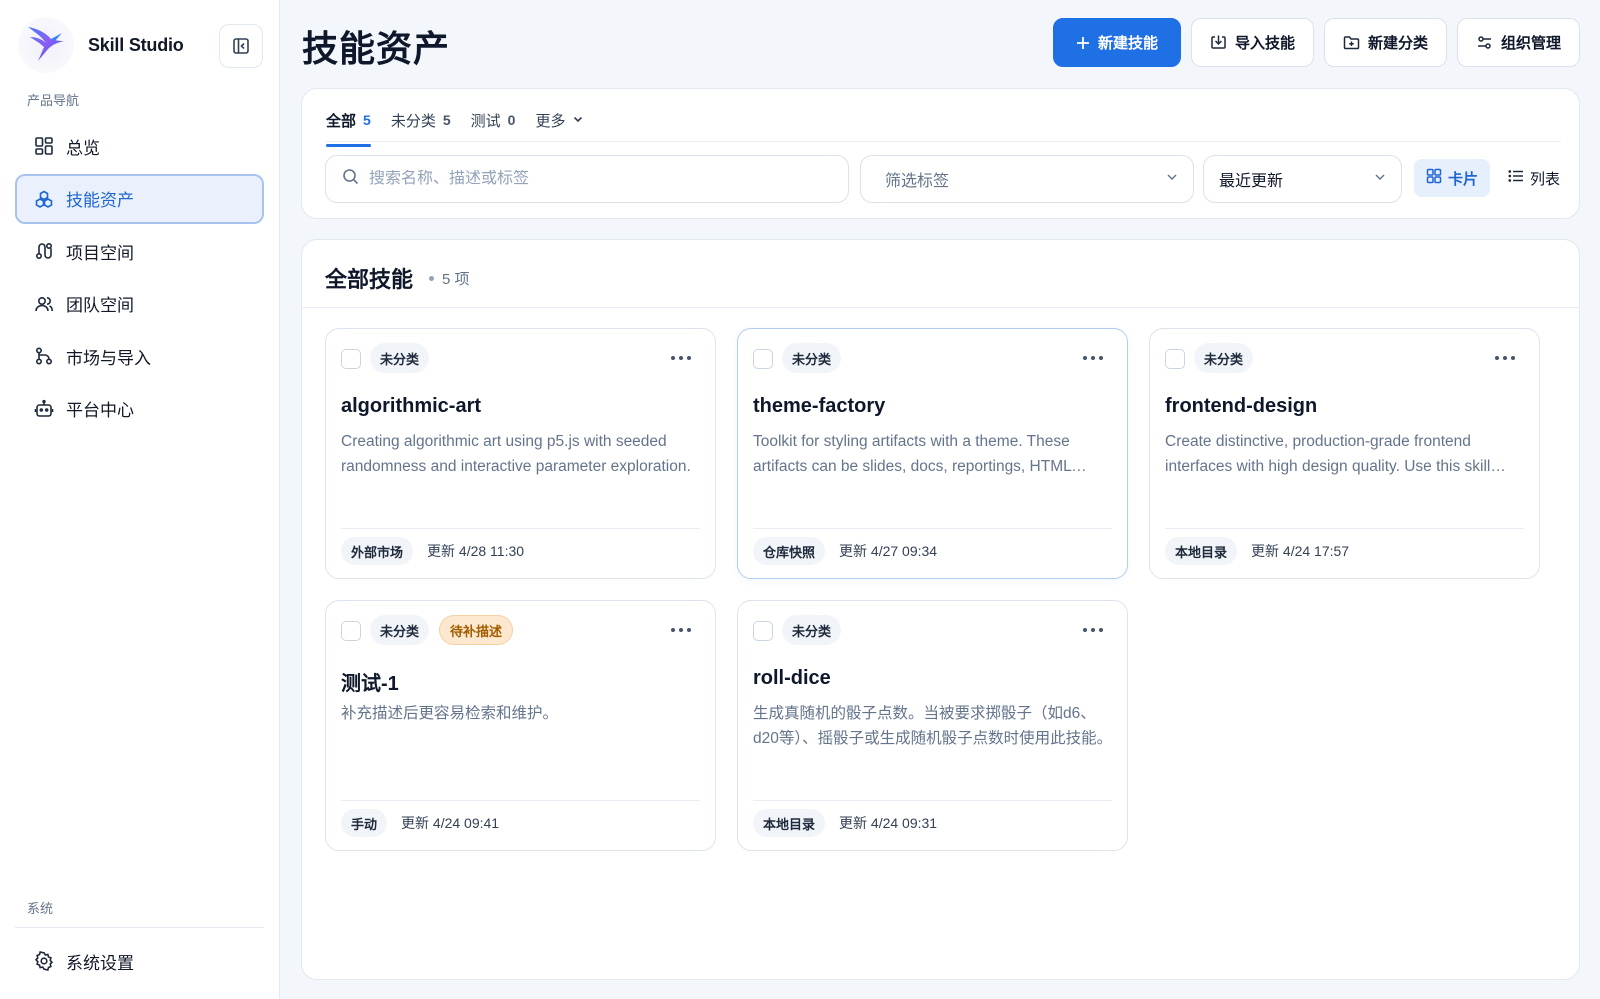  Describe the element at coordinates (100, 253) in the screenshot. I see `sidebar-item-label: 项目空间` at that location.